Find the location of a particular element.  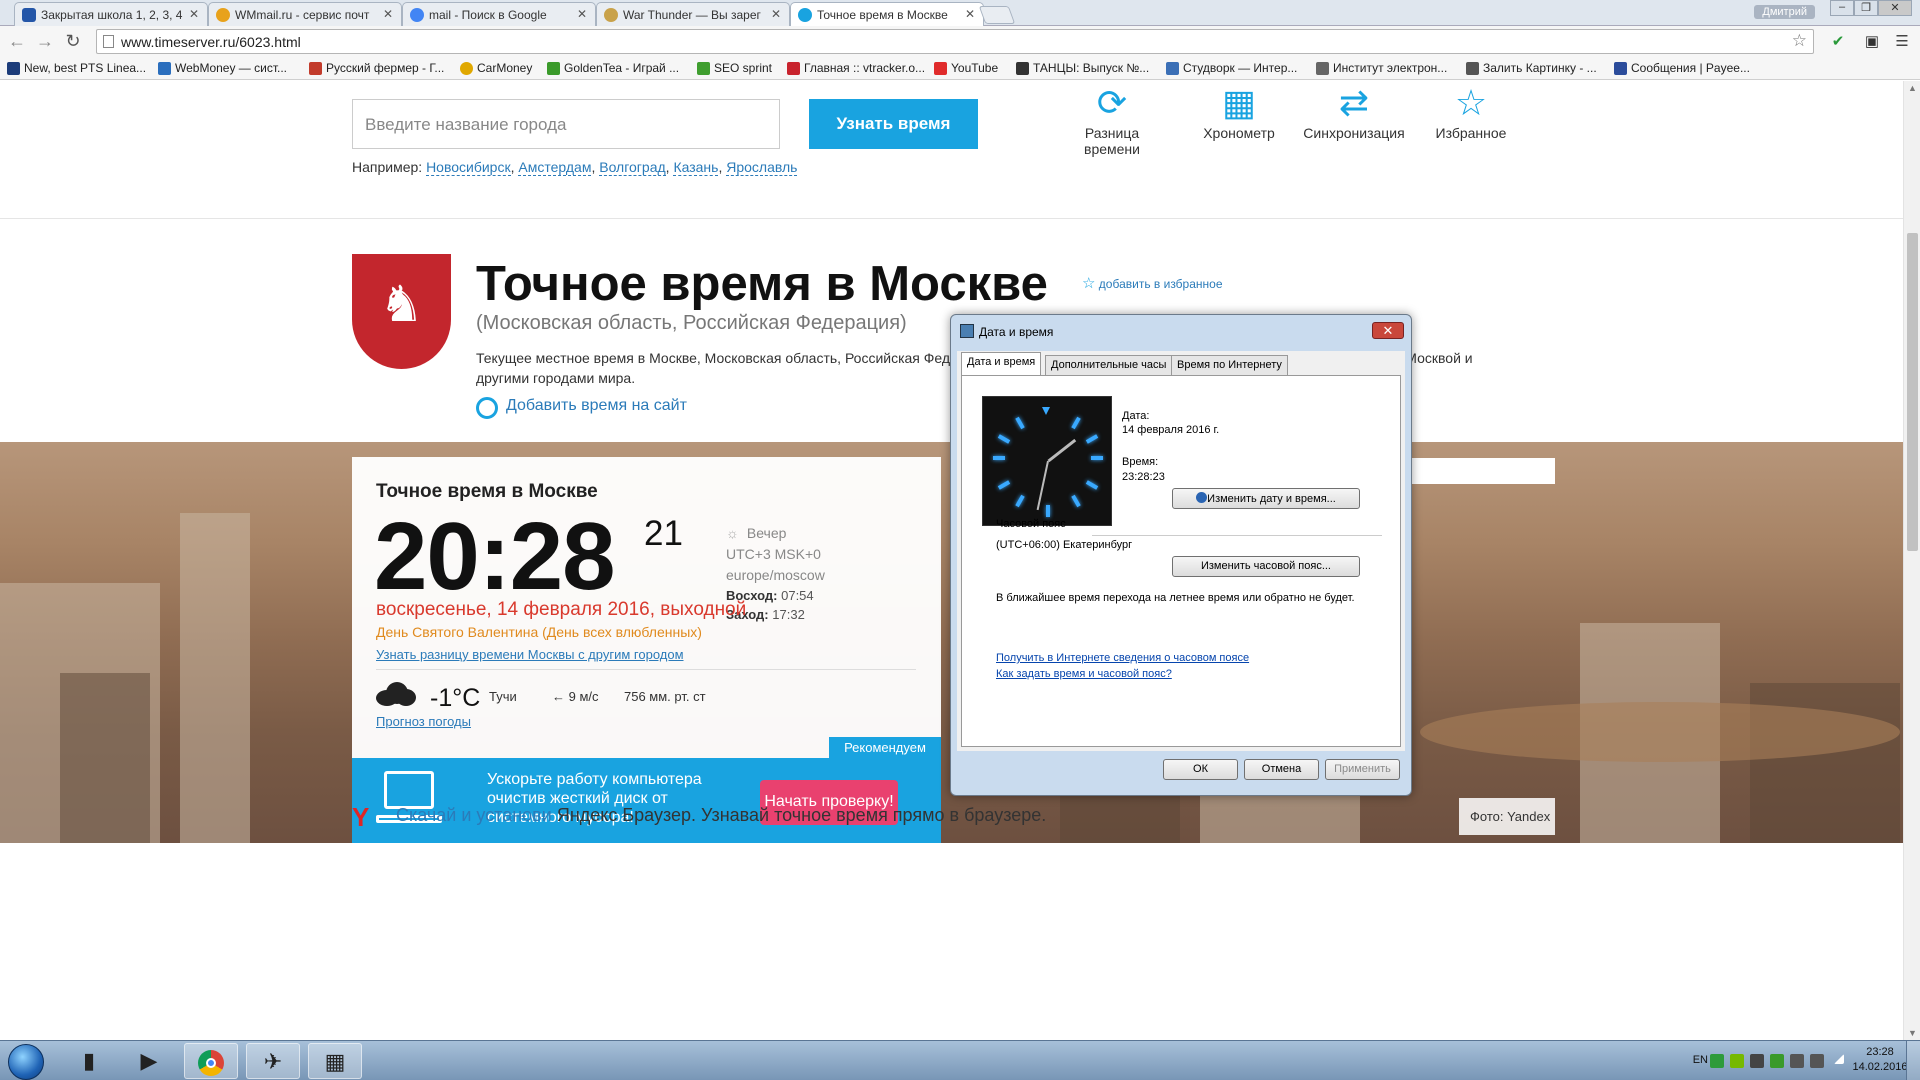

volume-icon is located at coordinates (1817, 1061).